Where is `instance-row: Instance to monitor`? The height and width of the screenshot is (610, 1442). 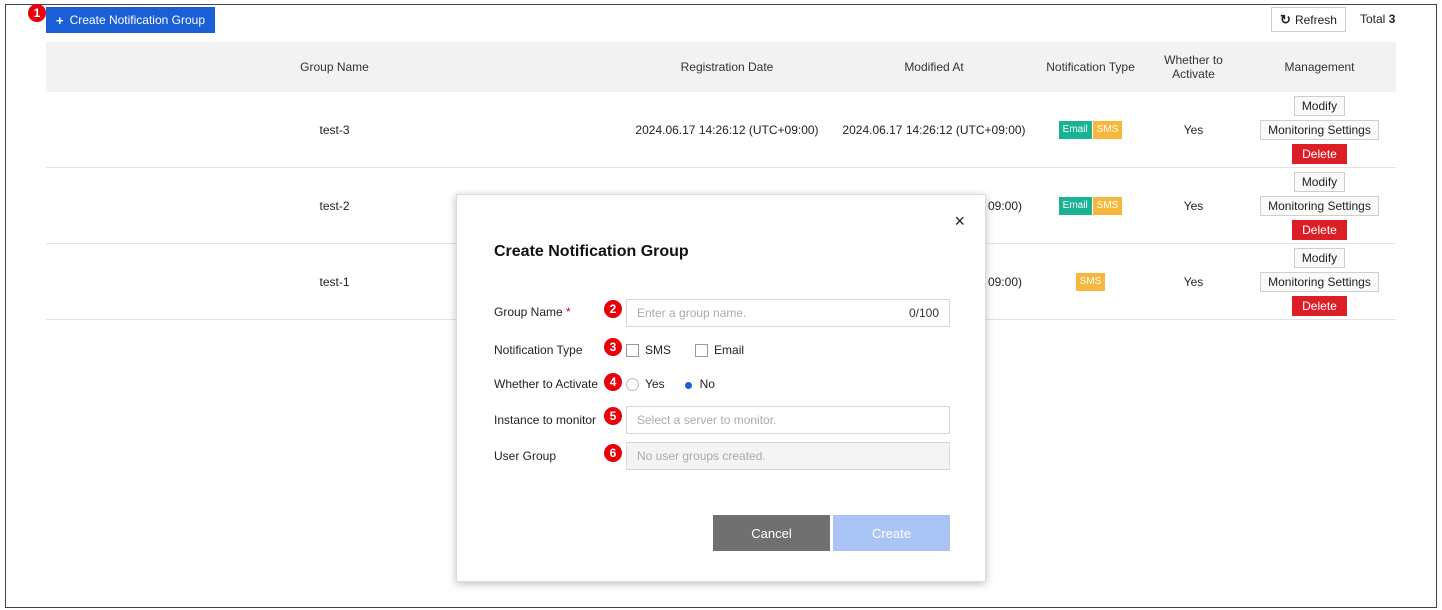 instance-row: Instance to monitor is located at coordinates (547, 420).